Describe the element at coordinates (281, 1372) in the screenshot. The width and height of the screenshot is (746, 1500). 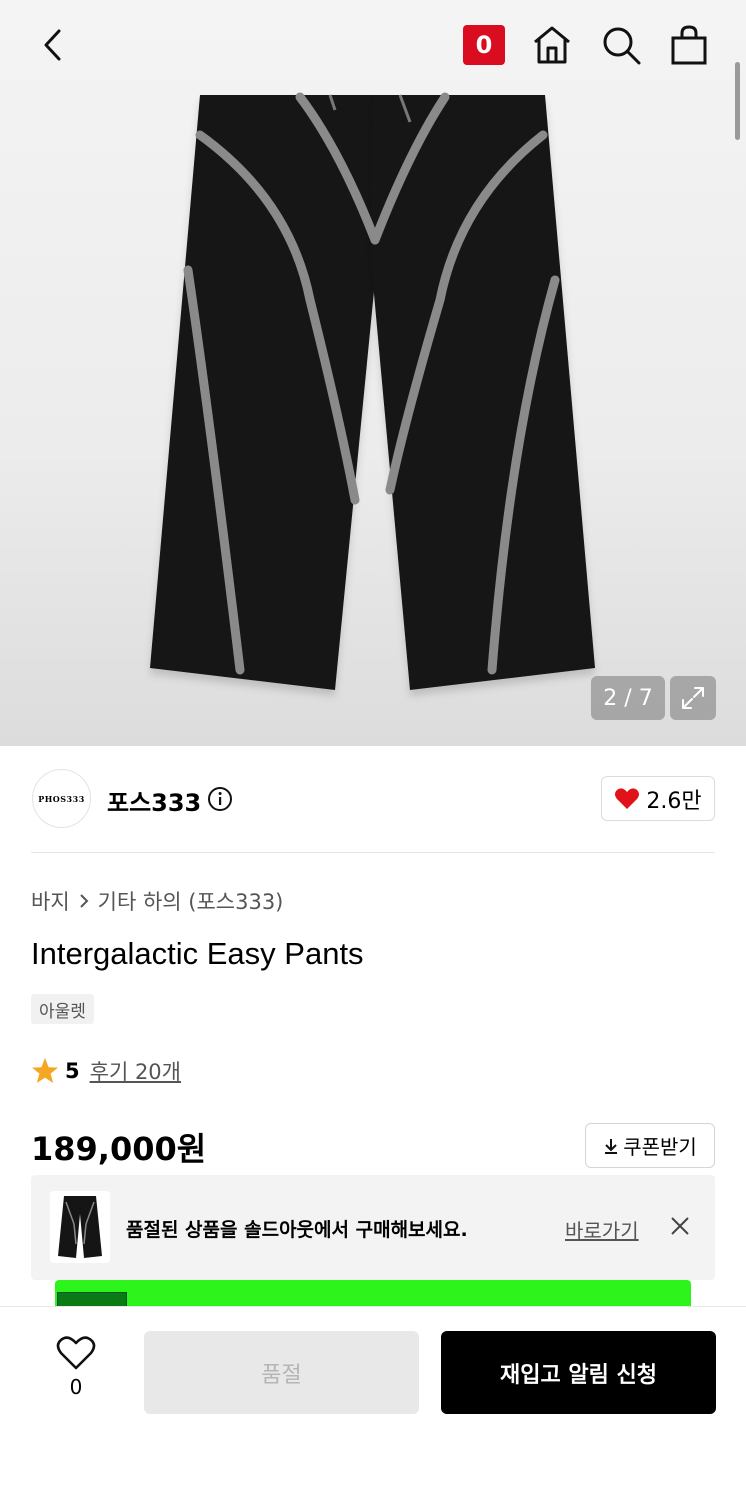
I see `soldout-button: 품절` at that location.